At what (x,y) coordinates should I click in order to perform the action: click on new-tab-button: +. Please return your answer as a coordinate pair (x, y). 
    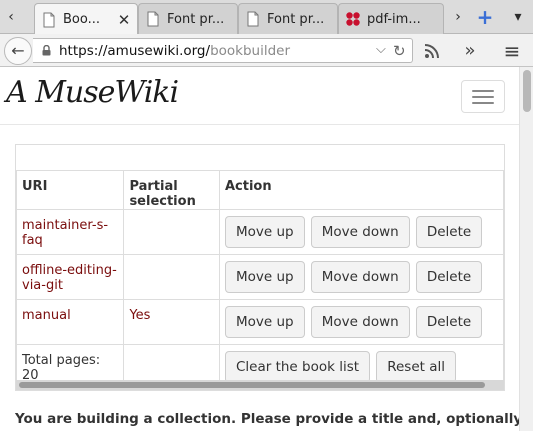
    Looking at the image, I should click on (485, 17).